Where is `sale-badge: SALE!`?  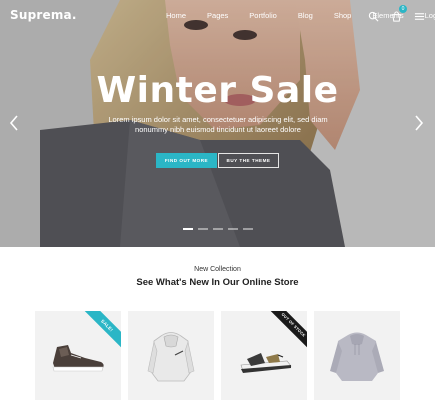
sale-badge: SALE! is located at coordinates (100, 332).